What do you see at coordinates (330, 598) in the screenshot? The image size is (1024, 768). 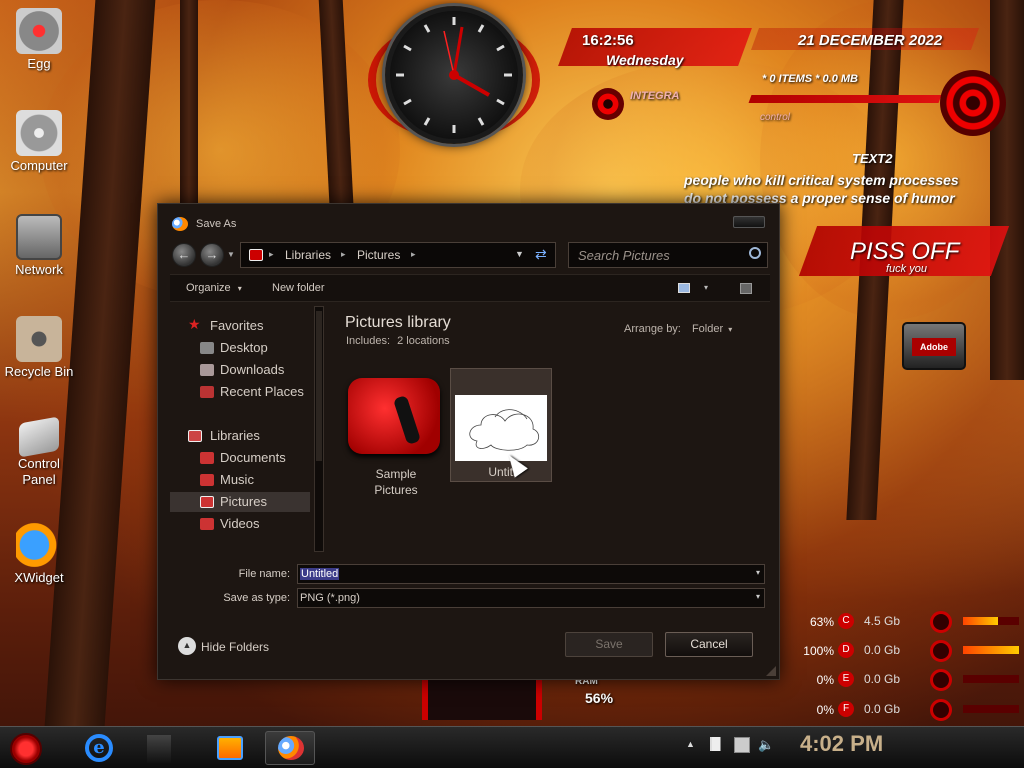 I see `save-type-value: PNG (*.png)` at bounding box center [330, 598].